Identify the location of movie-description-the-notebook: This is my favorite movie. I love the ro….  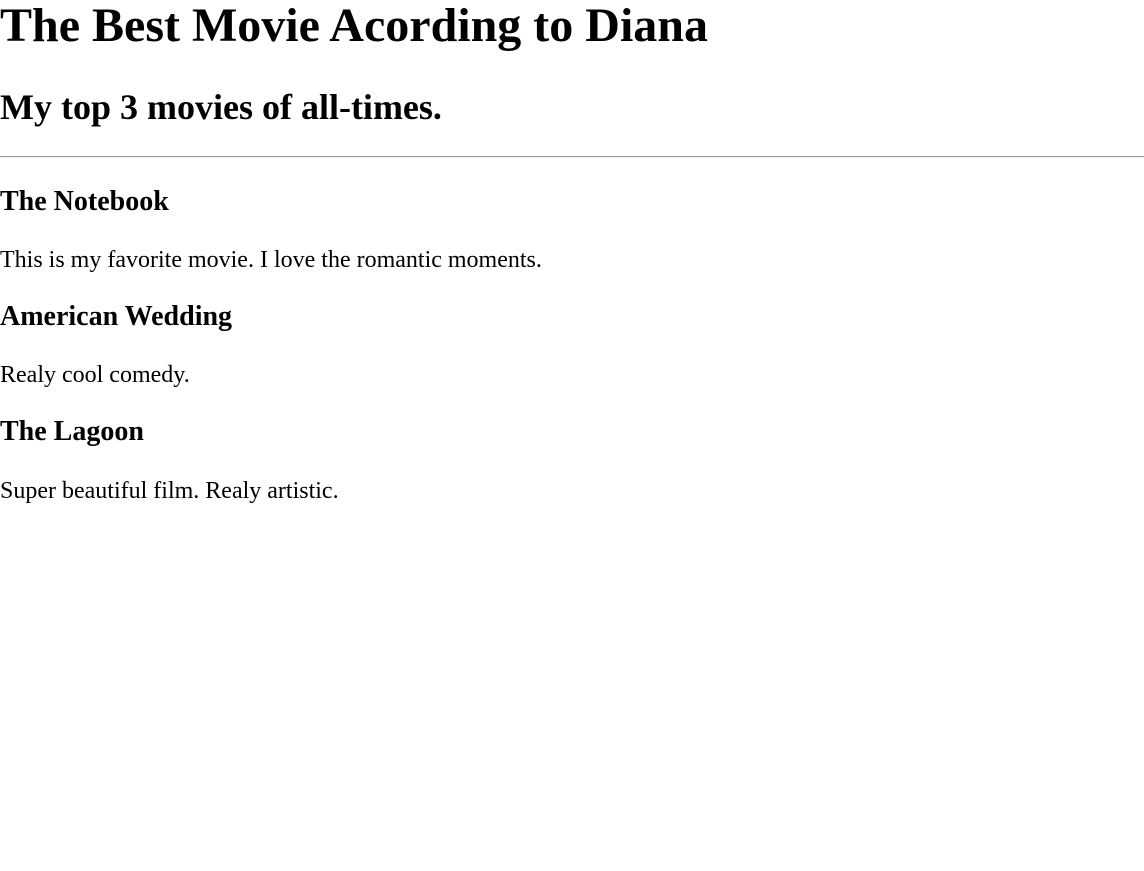
(271, 260).